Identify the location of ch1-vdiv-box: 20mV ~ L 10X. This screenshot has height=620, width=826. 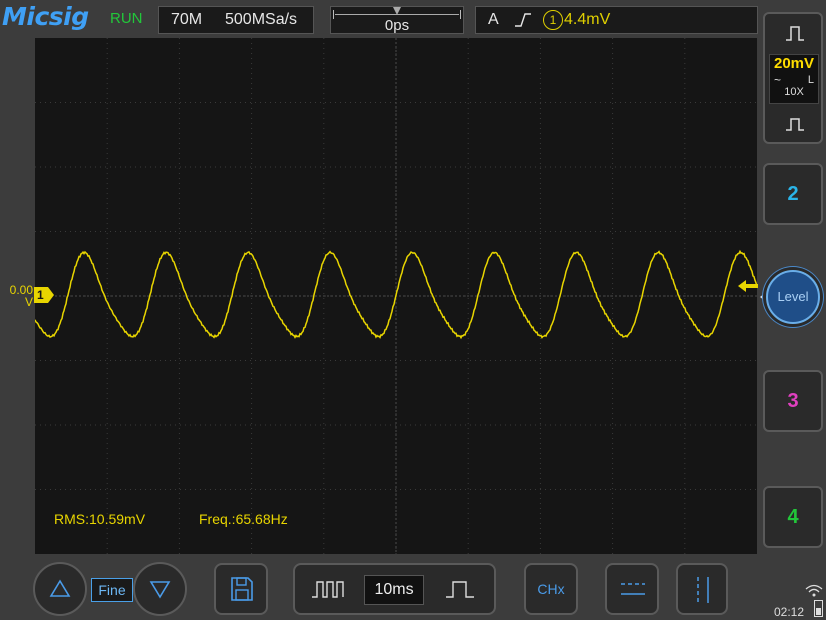
(794, 79).